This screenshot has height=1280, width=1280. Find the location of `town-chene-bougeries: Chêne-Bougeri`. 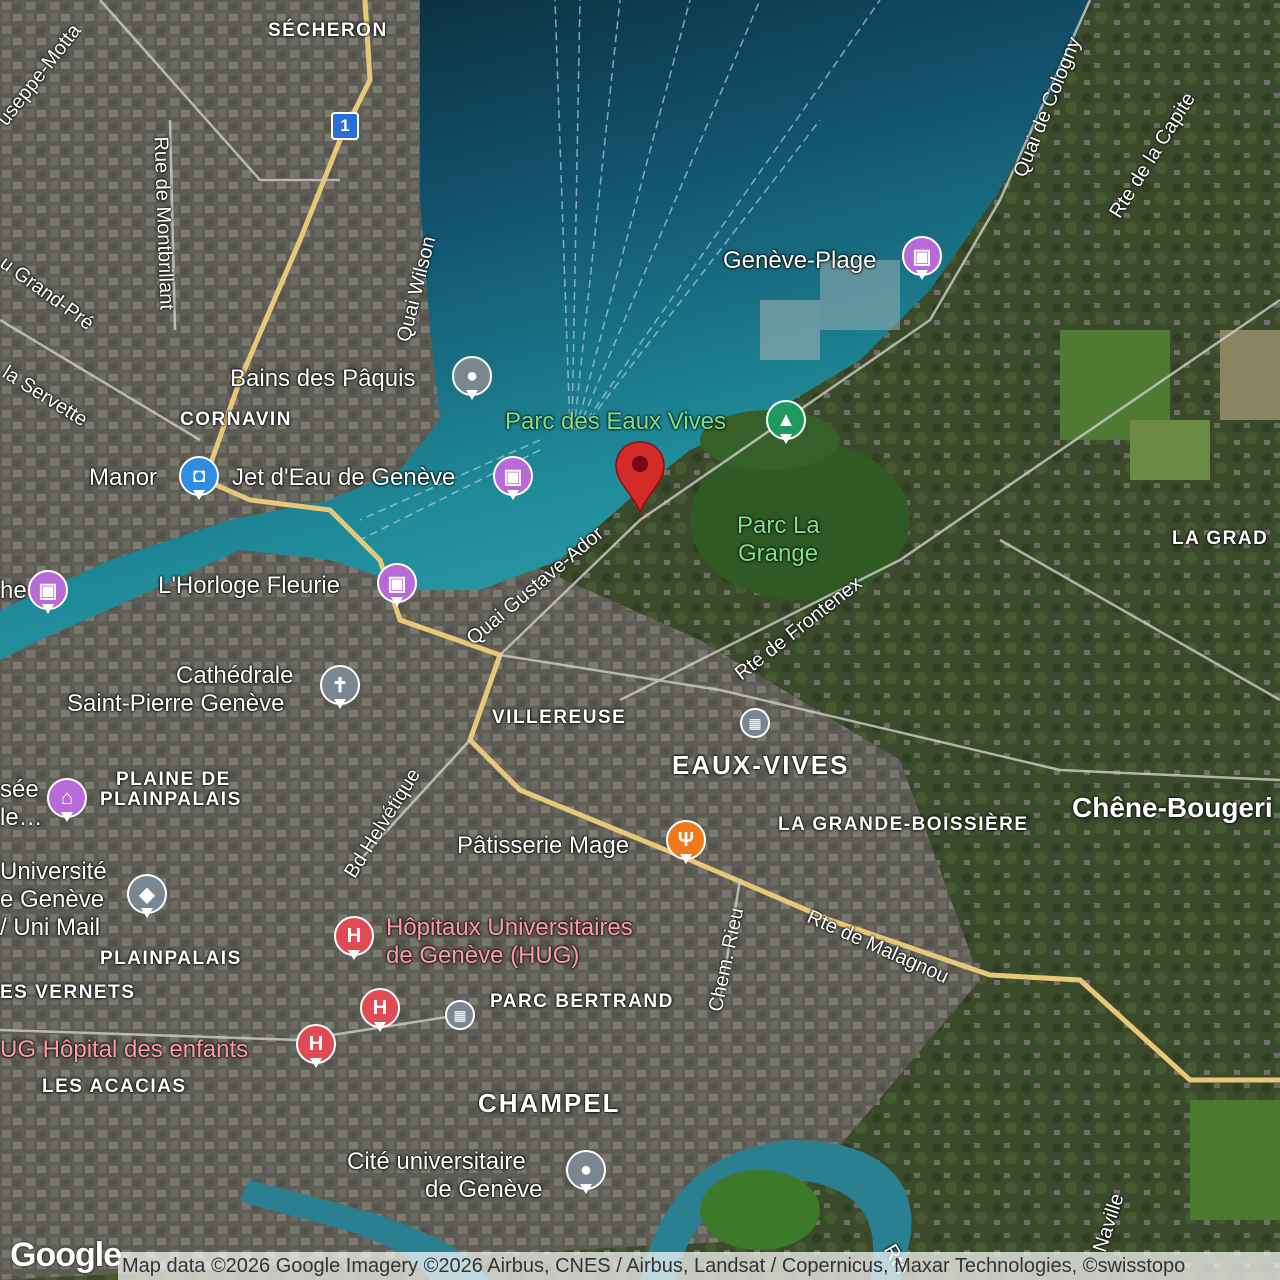

town-chene-bougeries: Chêne-Bougeri is located at coordinates (1172, 807).